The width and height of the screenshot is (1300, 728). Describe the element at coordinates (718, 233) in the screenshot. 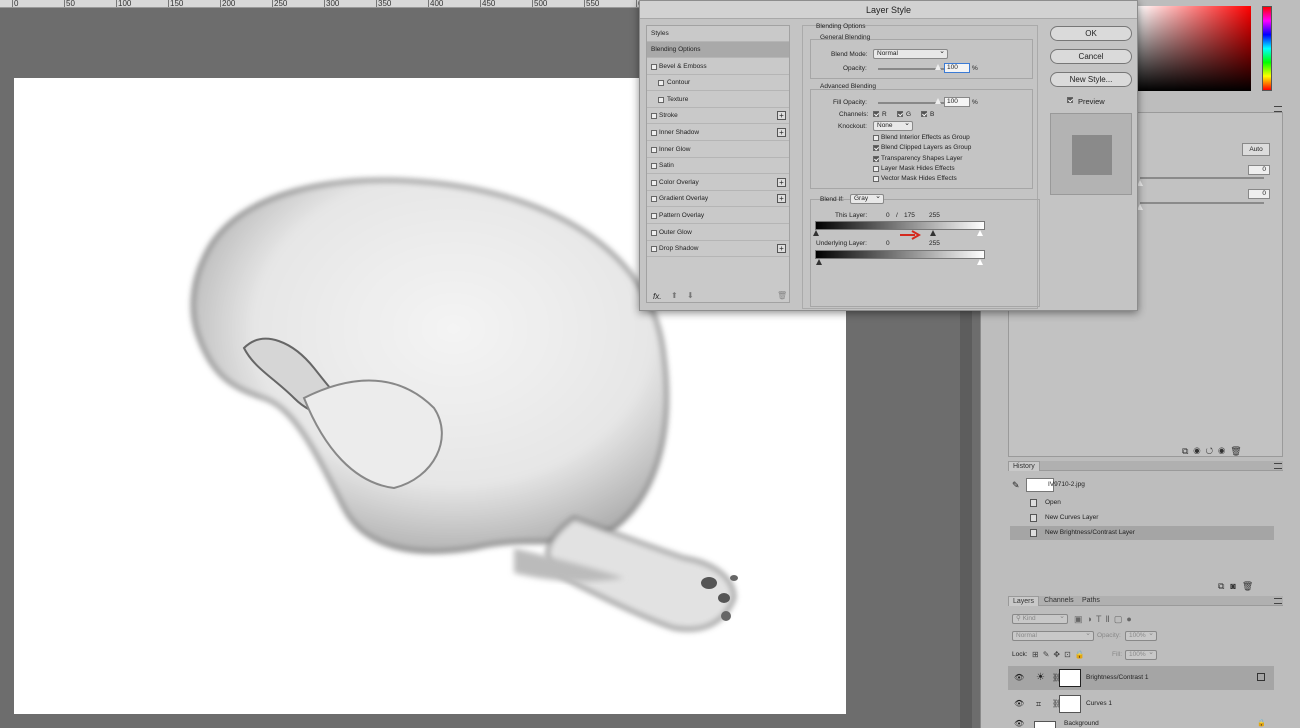

I see `style-item-outer-glow: Outer Glow` at that location.